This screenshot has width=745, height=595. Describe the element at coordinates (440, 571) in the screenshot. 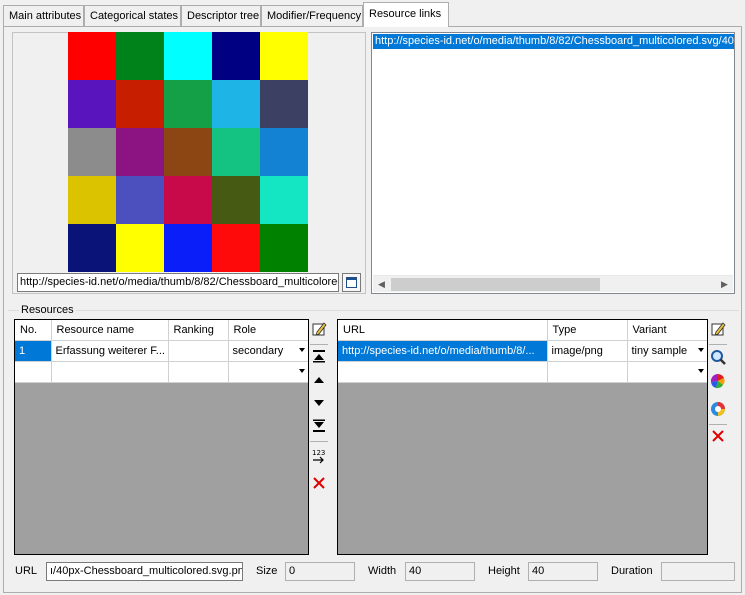

I see `width-field: 40` at that location.